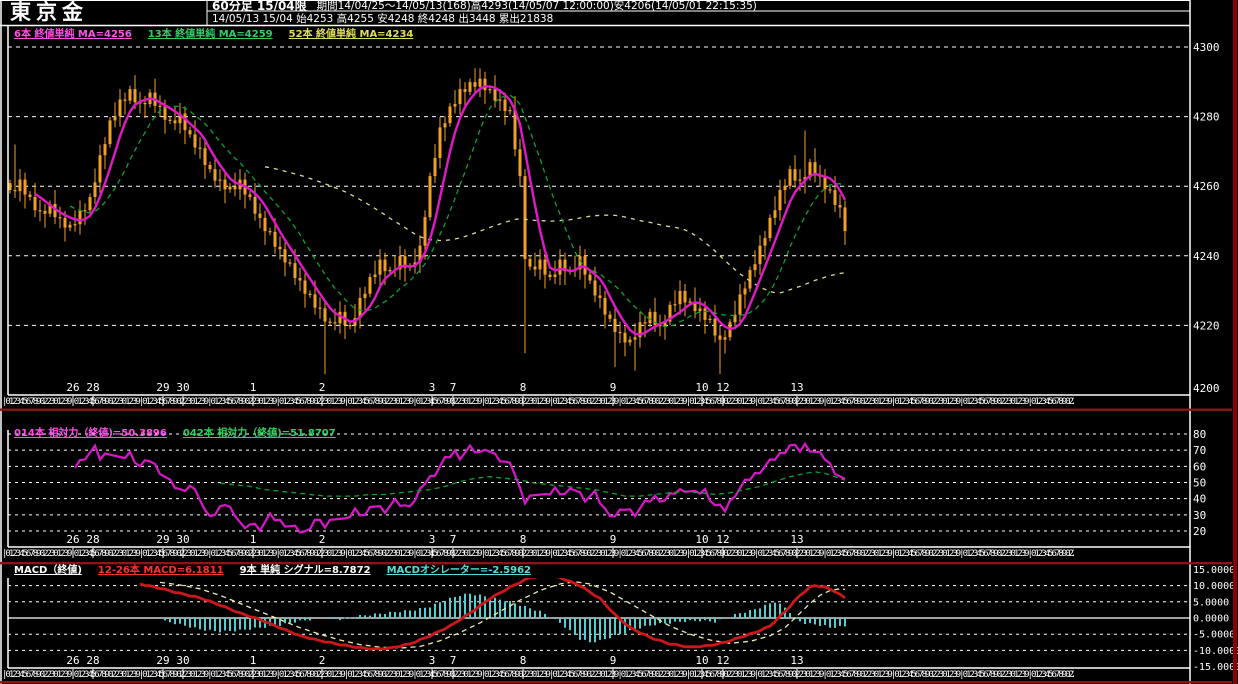  What do you see at coordinates (73, 34) in the screenshot?
I see `ma6-legend: 6本 終値単純 MA=4256` at bounding box center [73, 34].